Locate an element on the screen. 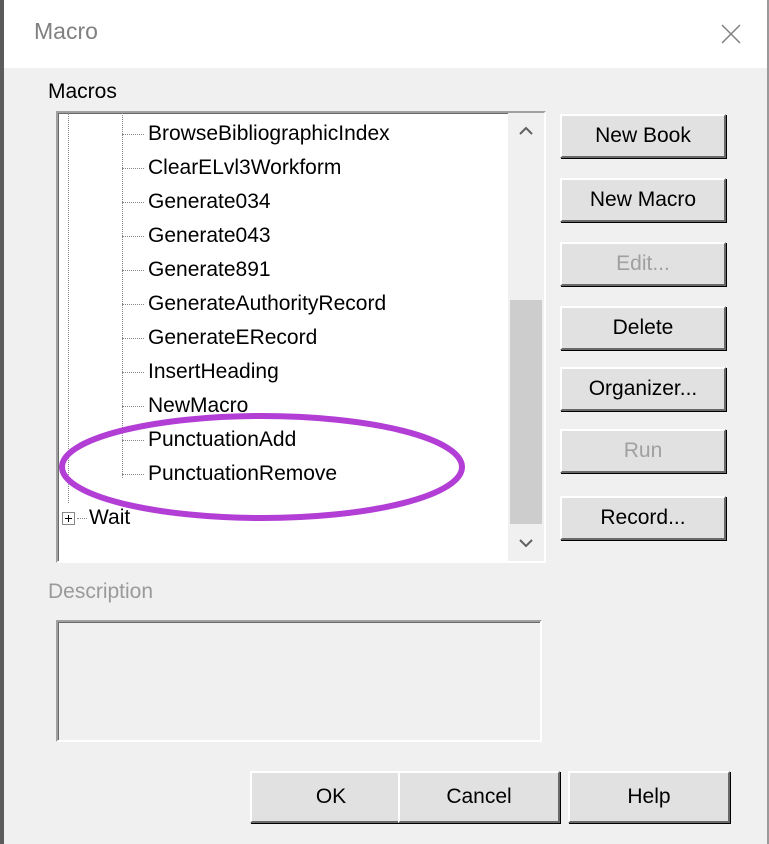 This screenshot has width=769, height=844. tree-node-label: Wait is located at coordinates (110, 517).